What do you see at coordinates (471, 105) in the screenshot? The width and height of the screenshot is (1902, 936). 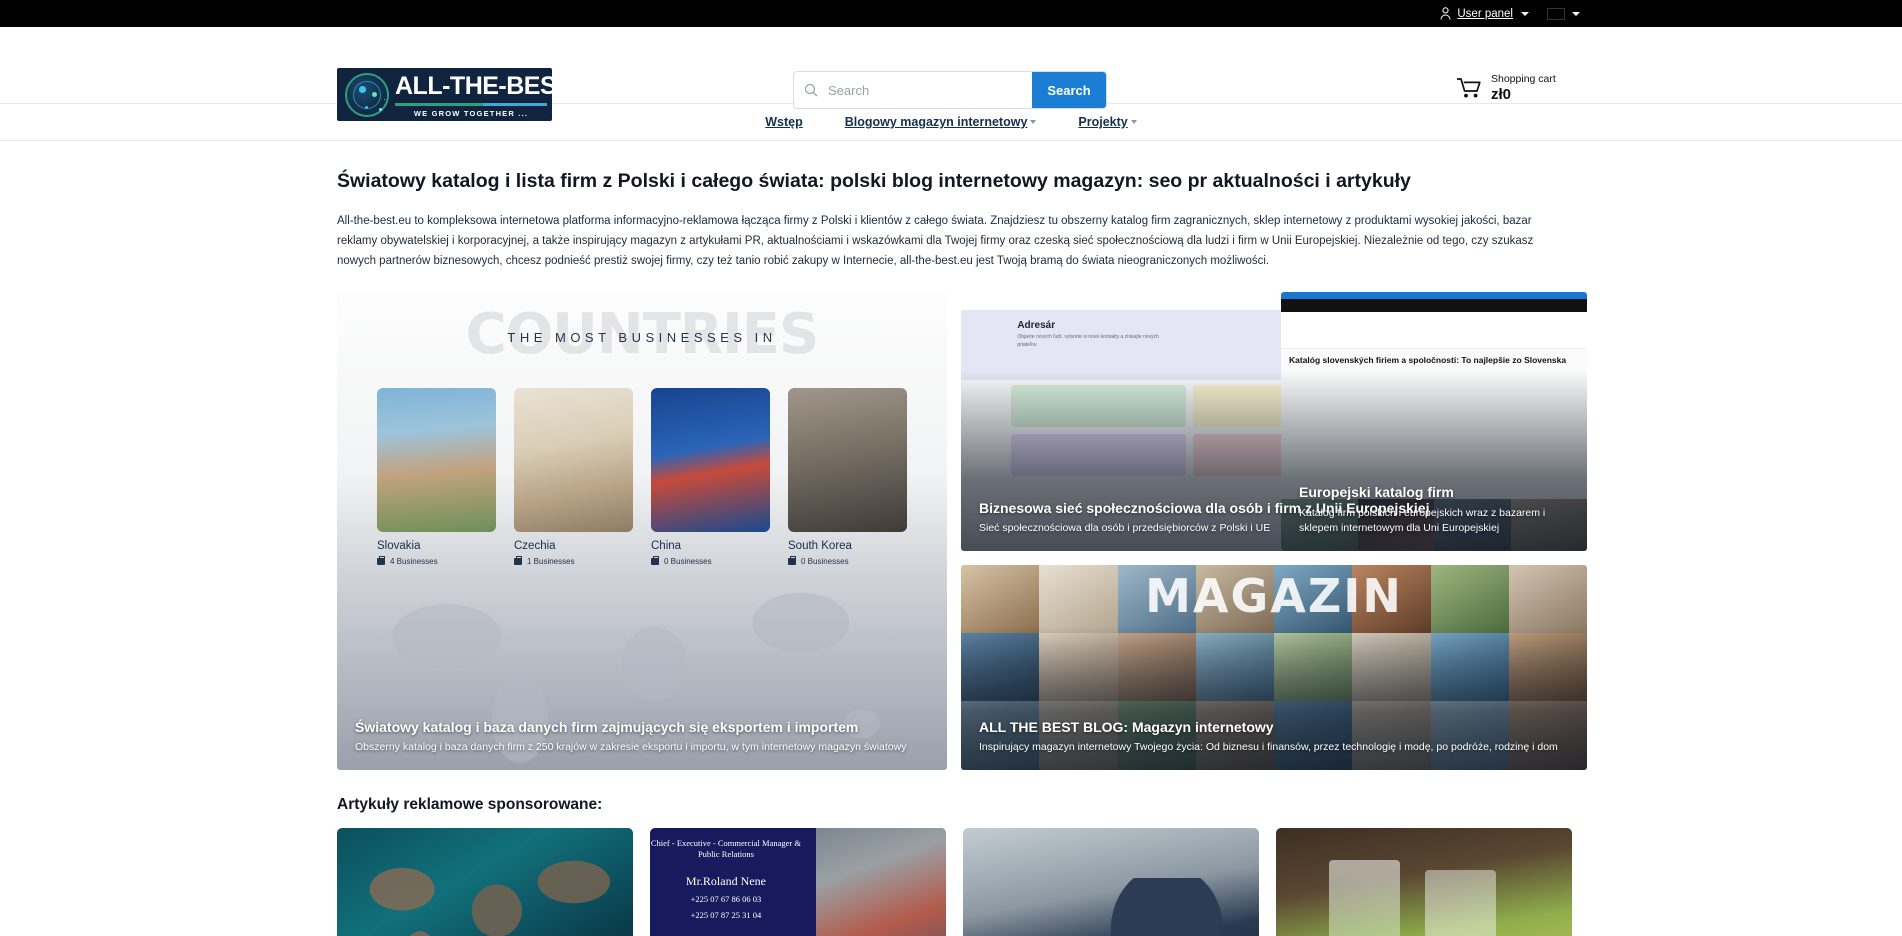 I see `logo-rule` at bounding box center [471, 105].